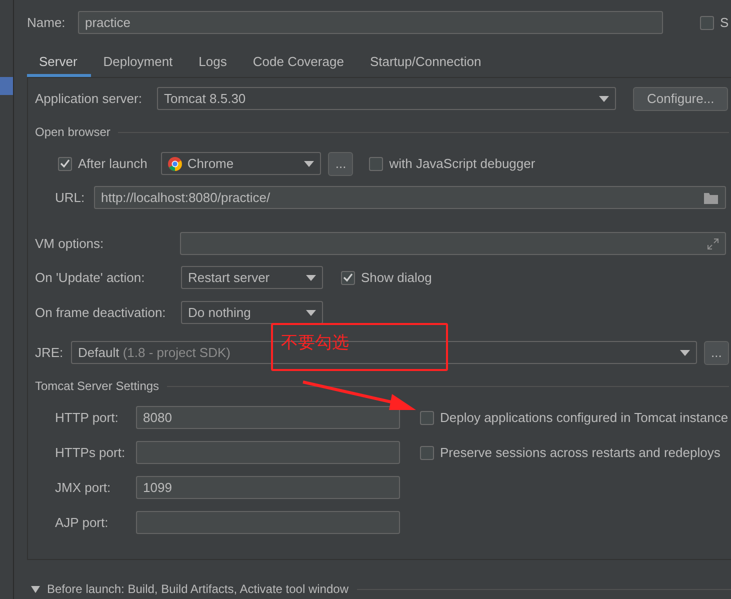  Describe the element at coordinates (299, 61) in the screenshot. I see `tab: Code Coverage` at that location.